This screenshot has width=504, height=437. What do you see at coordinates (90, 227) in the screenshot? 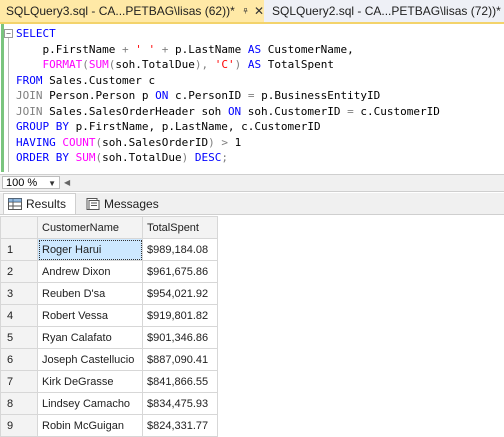
I see `column-header-customername: CustomerName` at bounding box center [90, 227].